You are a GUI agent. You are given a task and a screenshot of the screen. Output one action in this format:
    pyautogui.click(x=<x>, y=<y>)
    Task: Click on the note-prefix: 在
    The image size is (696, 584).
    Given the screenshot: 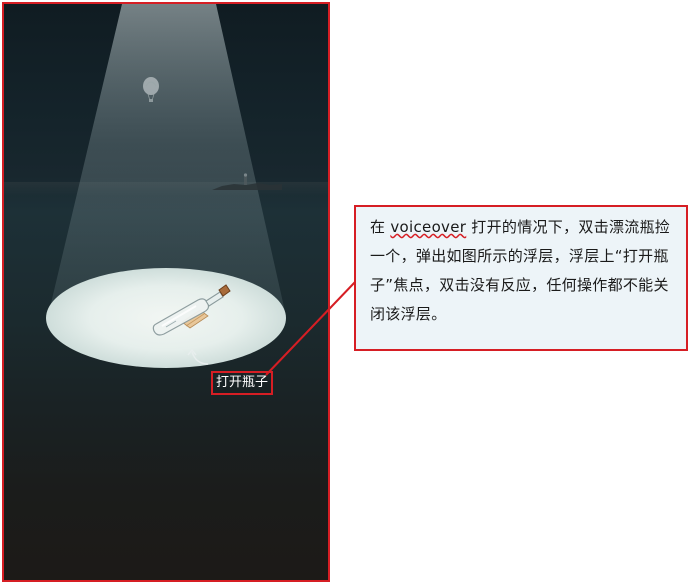 What is the action you would take?
    pyautogui.click(x=380, y=227)
    